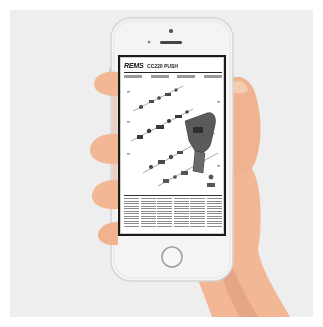 The width and height of the screenshot is (323, 327). I want to click on document-header: REMS CC220 PUSH, so click(173, 66).